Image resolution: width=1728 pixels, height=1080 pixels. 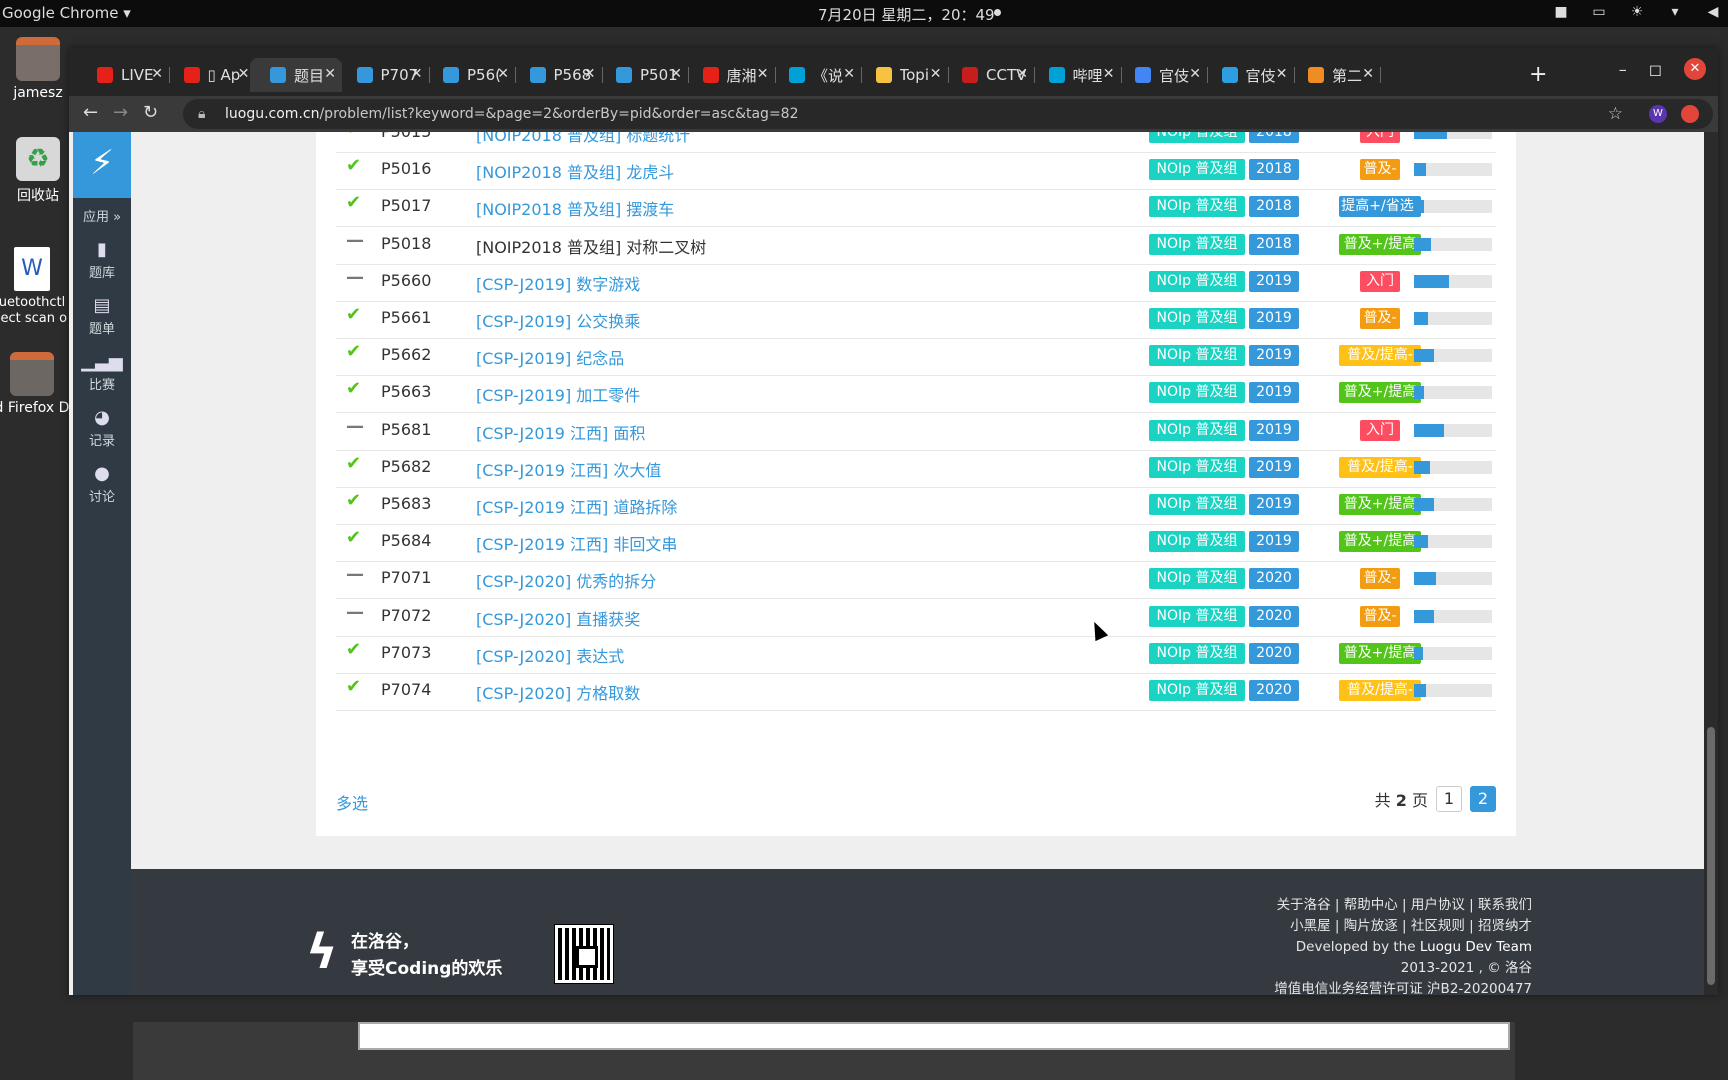 I want to click on close-window-icon: ✕, so click(x=1695, y=69).